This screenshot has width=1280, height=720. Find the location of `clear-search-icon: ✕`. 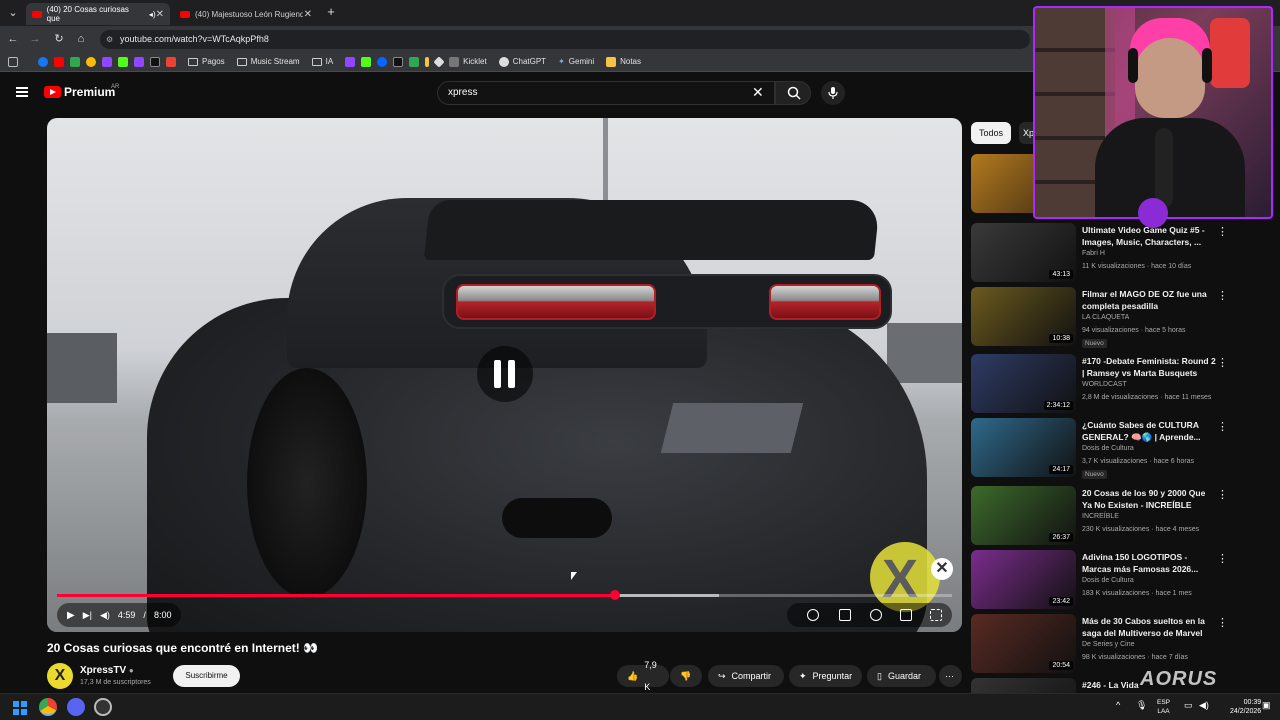

clear-search-icon: ✕ is located at coordinates (758, 92).